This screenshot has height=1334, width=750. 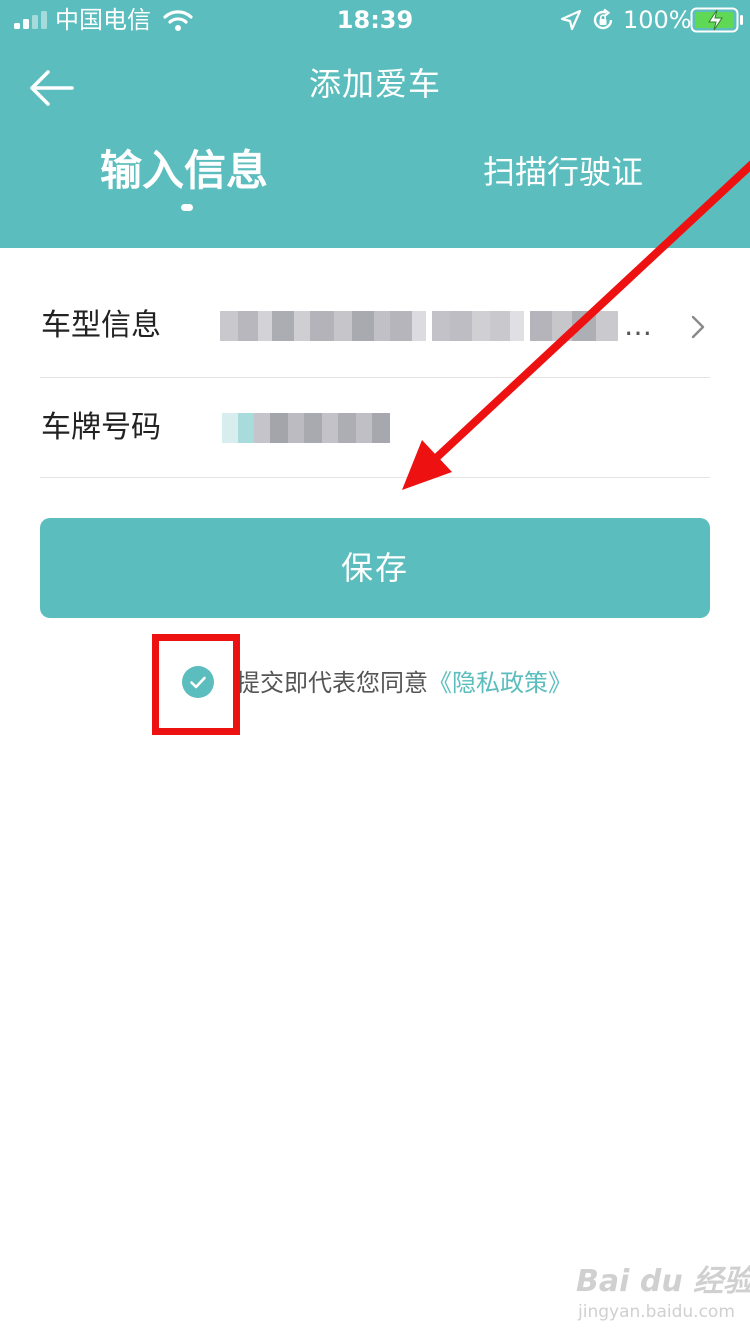 What do you see at coordinates (375, 20) in the screenshot?
I see `status-bar: 中国电信 18:39 100%` at bounding box center [375, 20].